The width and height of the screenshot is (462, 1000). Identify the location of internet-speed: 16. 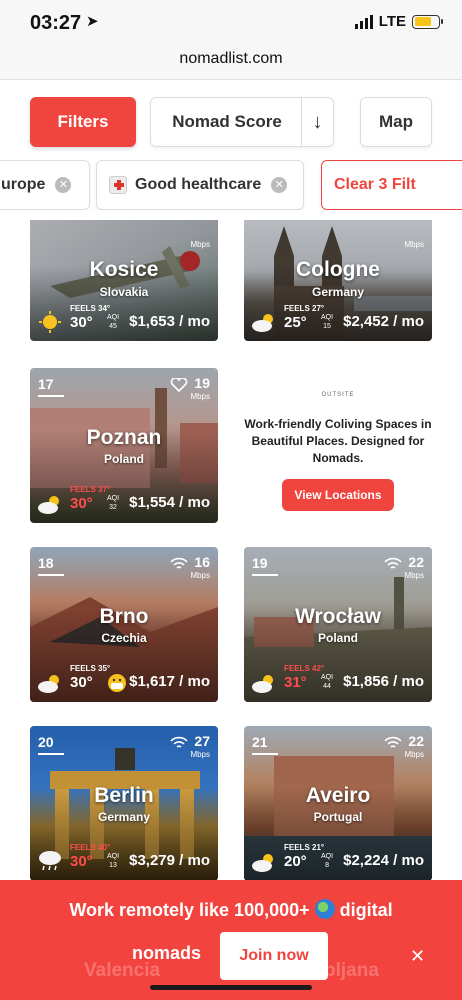
(202, 562).